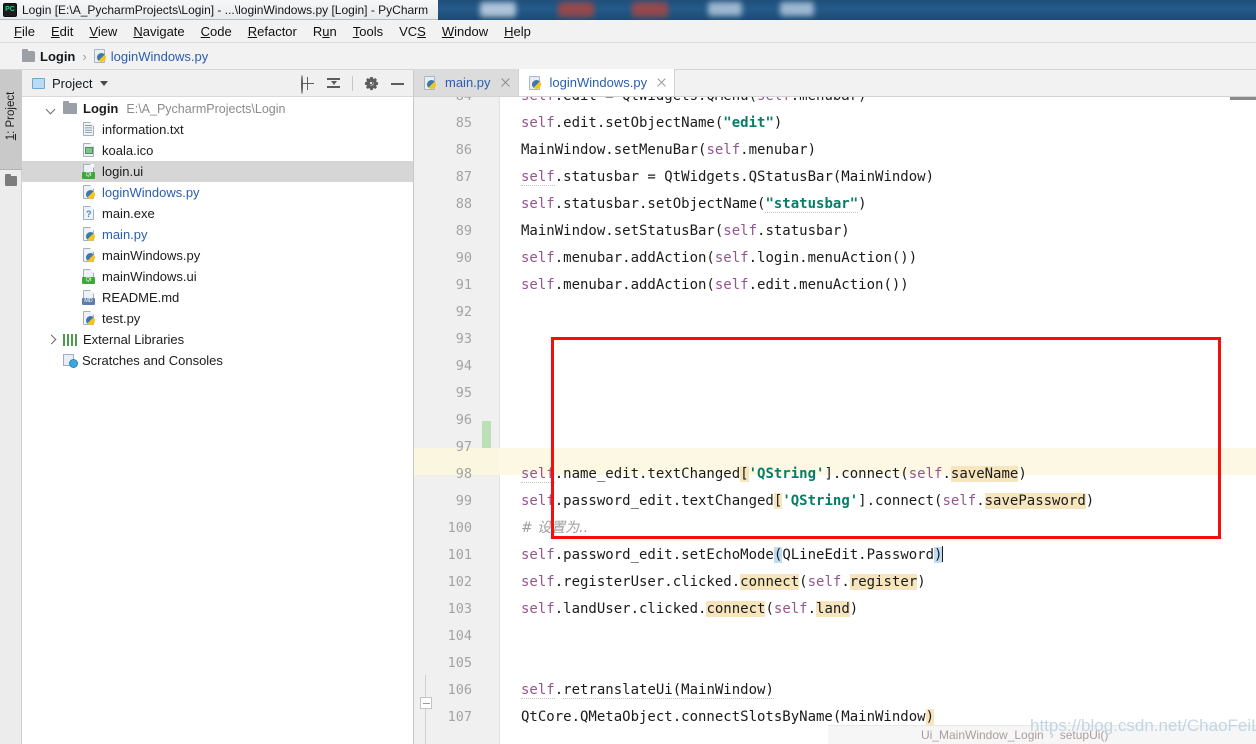  What do you see at coordinates (597, 82) in the screenshot?
I see `editor-tab-loginwindows-py: loginWindows.py` at bounding box center [597, 82].